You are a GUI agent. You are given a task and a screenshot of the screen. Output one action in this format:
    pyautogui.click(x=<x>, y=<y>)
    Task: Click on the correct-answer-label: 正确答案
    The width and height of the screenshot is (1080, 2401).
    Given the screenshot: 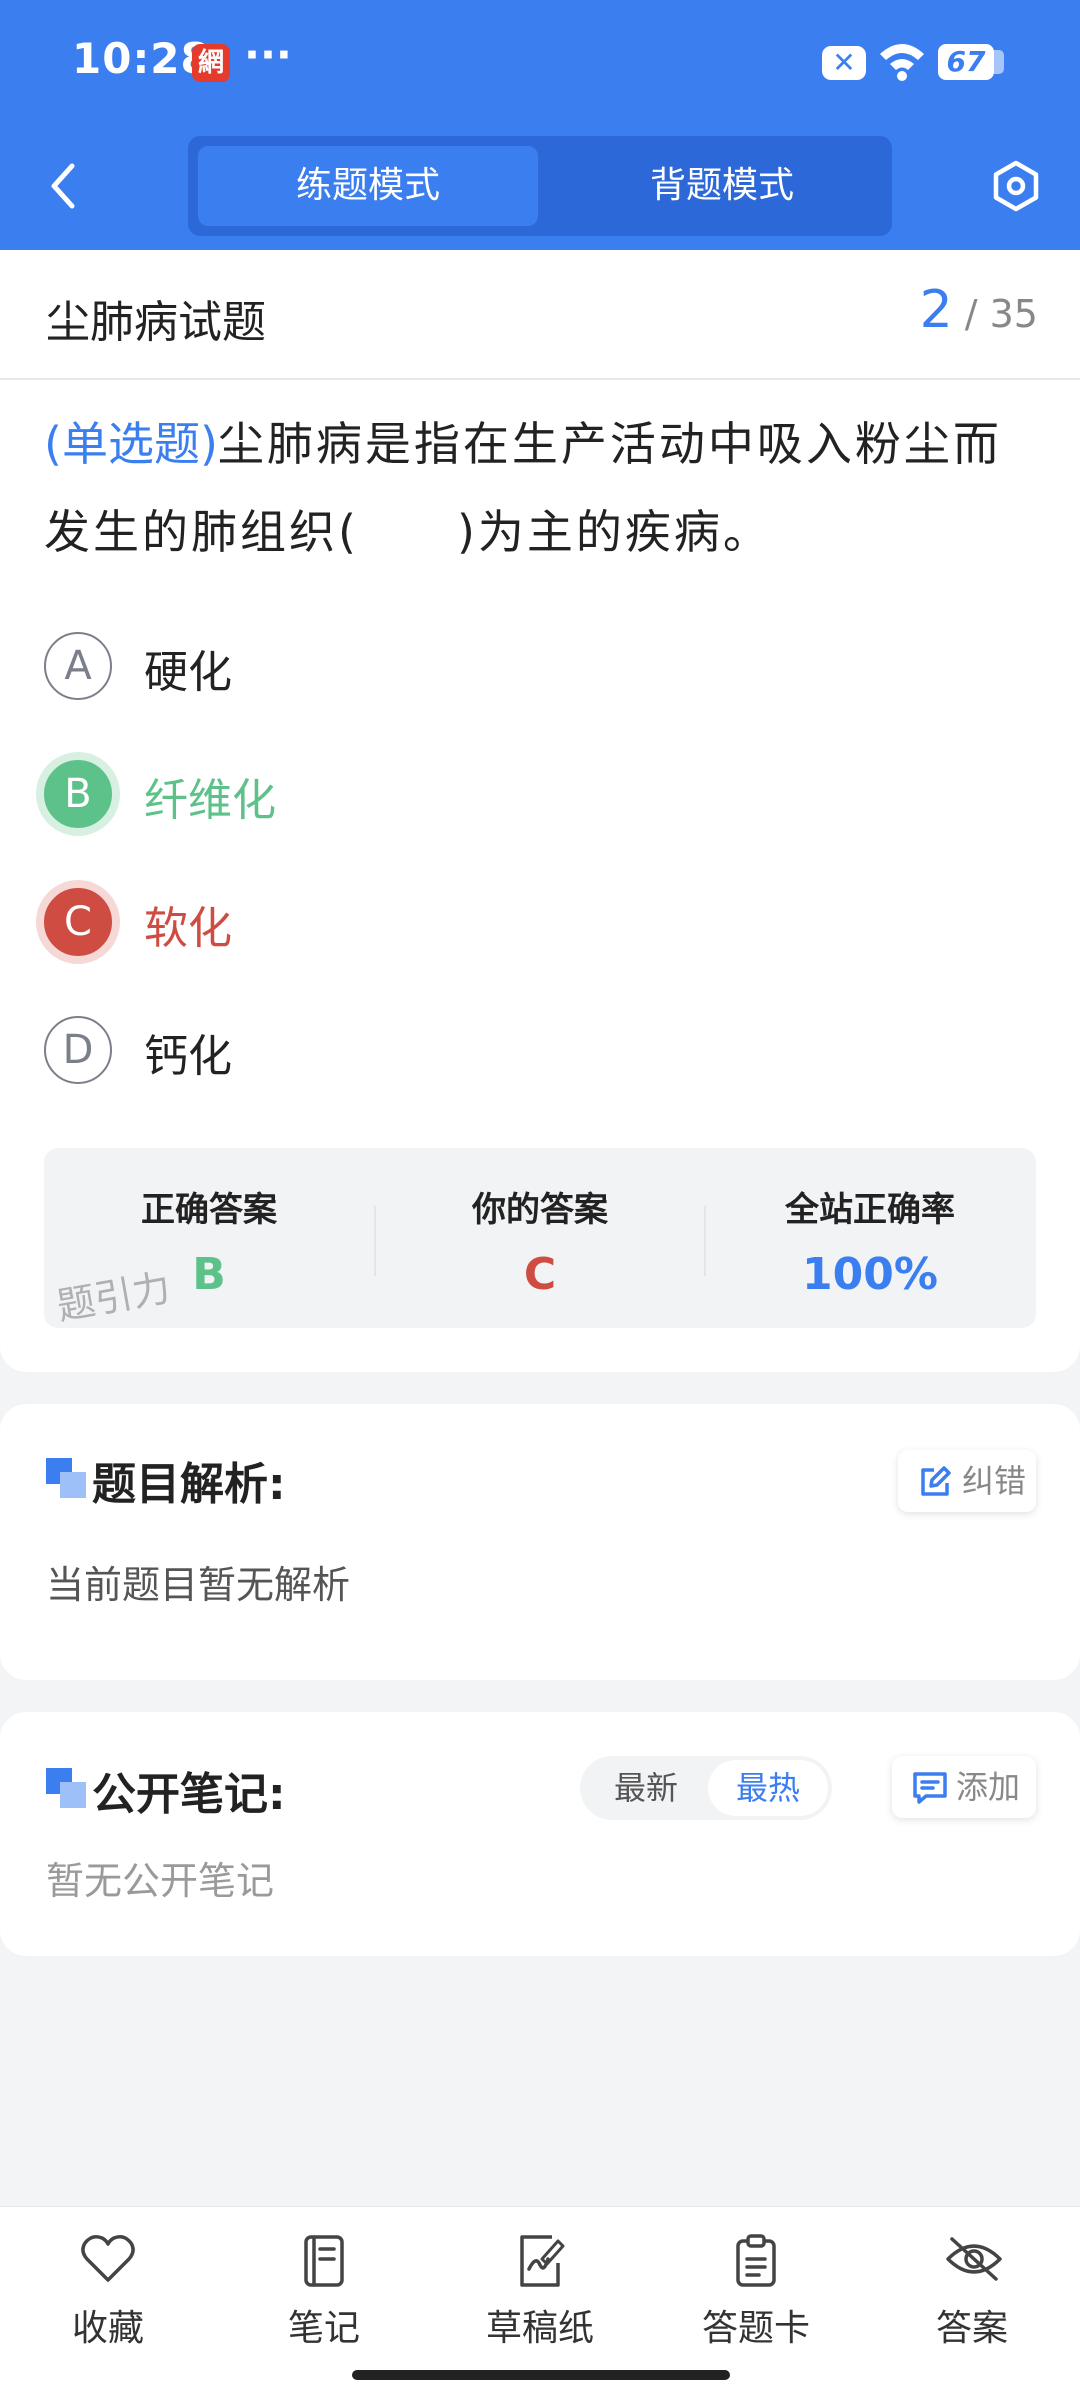 What is the action you would take?
    pyautogui.click(x=209, y=1210)
    